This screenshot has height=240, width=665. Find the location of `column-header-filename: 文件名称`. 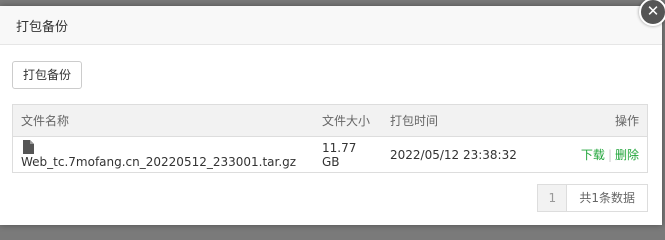

column-header-filename: 文件名称 is located at coordinates (163, 120).